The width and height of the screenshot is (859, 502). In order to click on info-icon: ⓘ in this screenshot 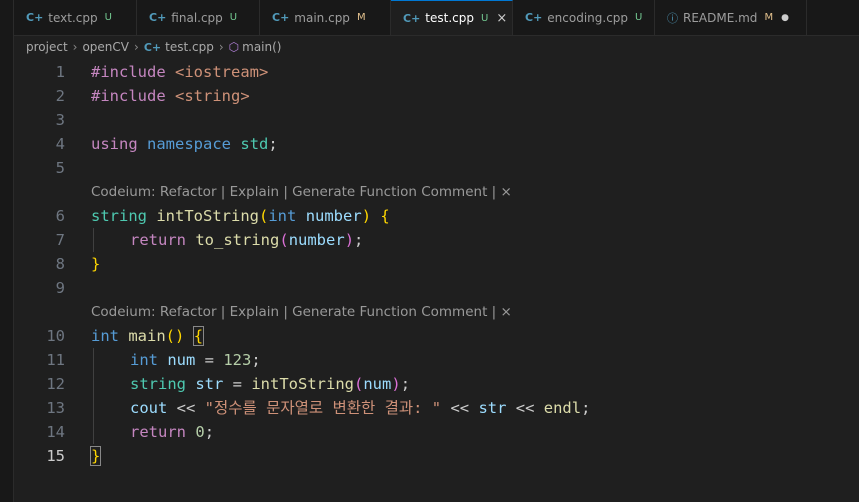, I will do `click(672, 18)`.